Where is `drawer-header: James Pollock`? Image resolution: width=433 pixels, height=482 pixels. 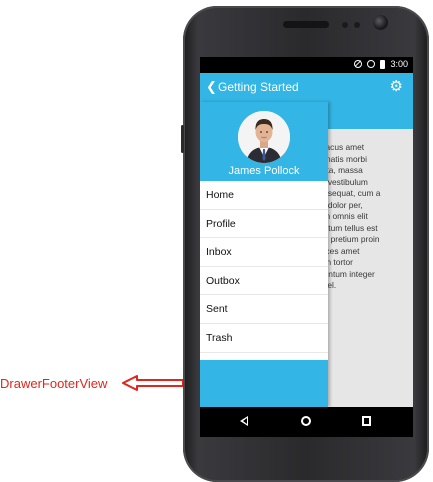
drawer-header: James Pollock is located at coordinates (264, 141).